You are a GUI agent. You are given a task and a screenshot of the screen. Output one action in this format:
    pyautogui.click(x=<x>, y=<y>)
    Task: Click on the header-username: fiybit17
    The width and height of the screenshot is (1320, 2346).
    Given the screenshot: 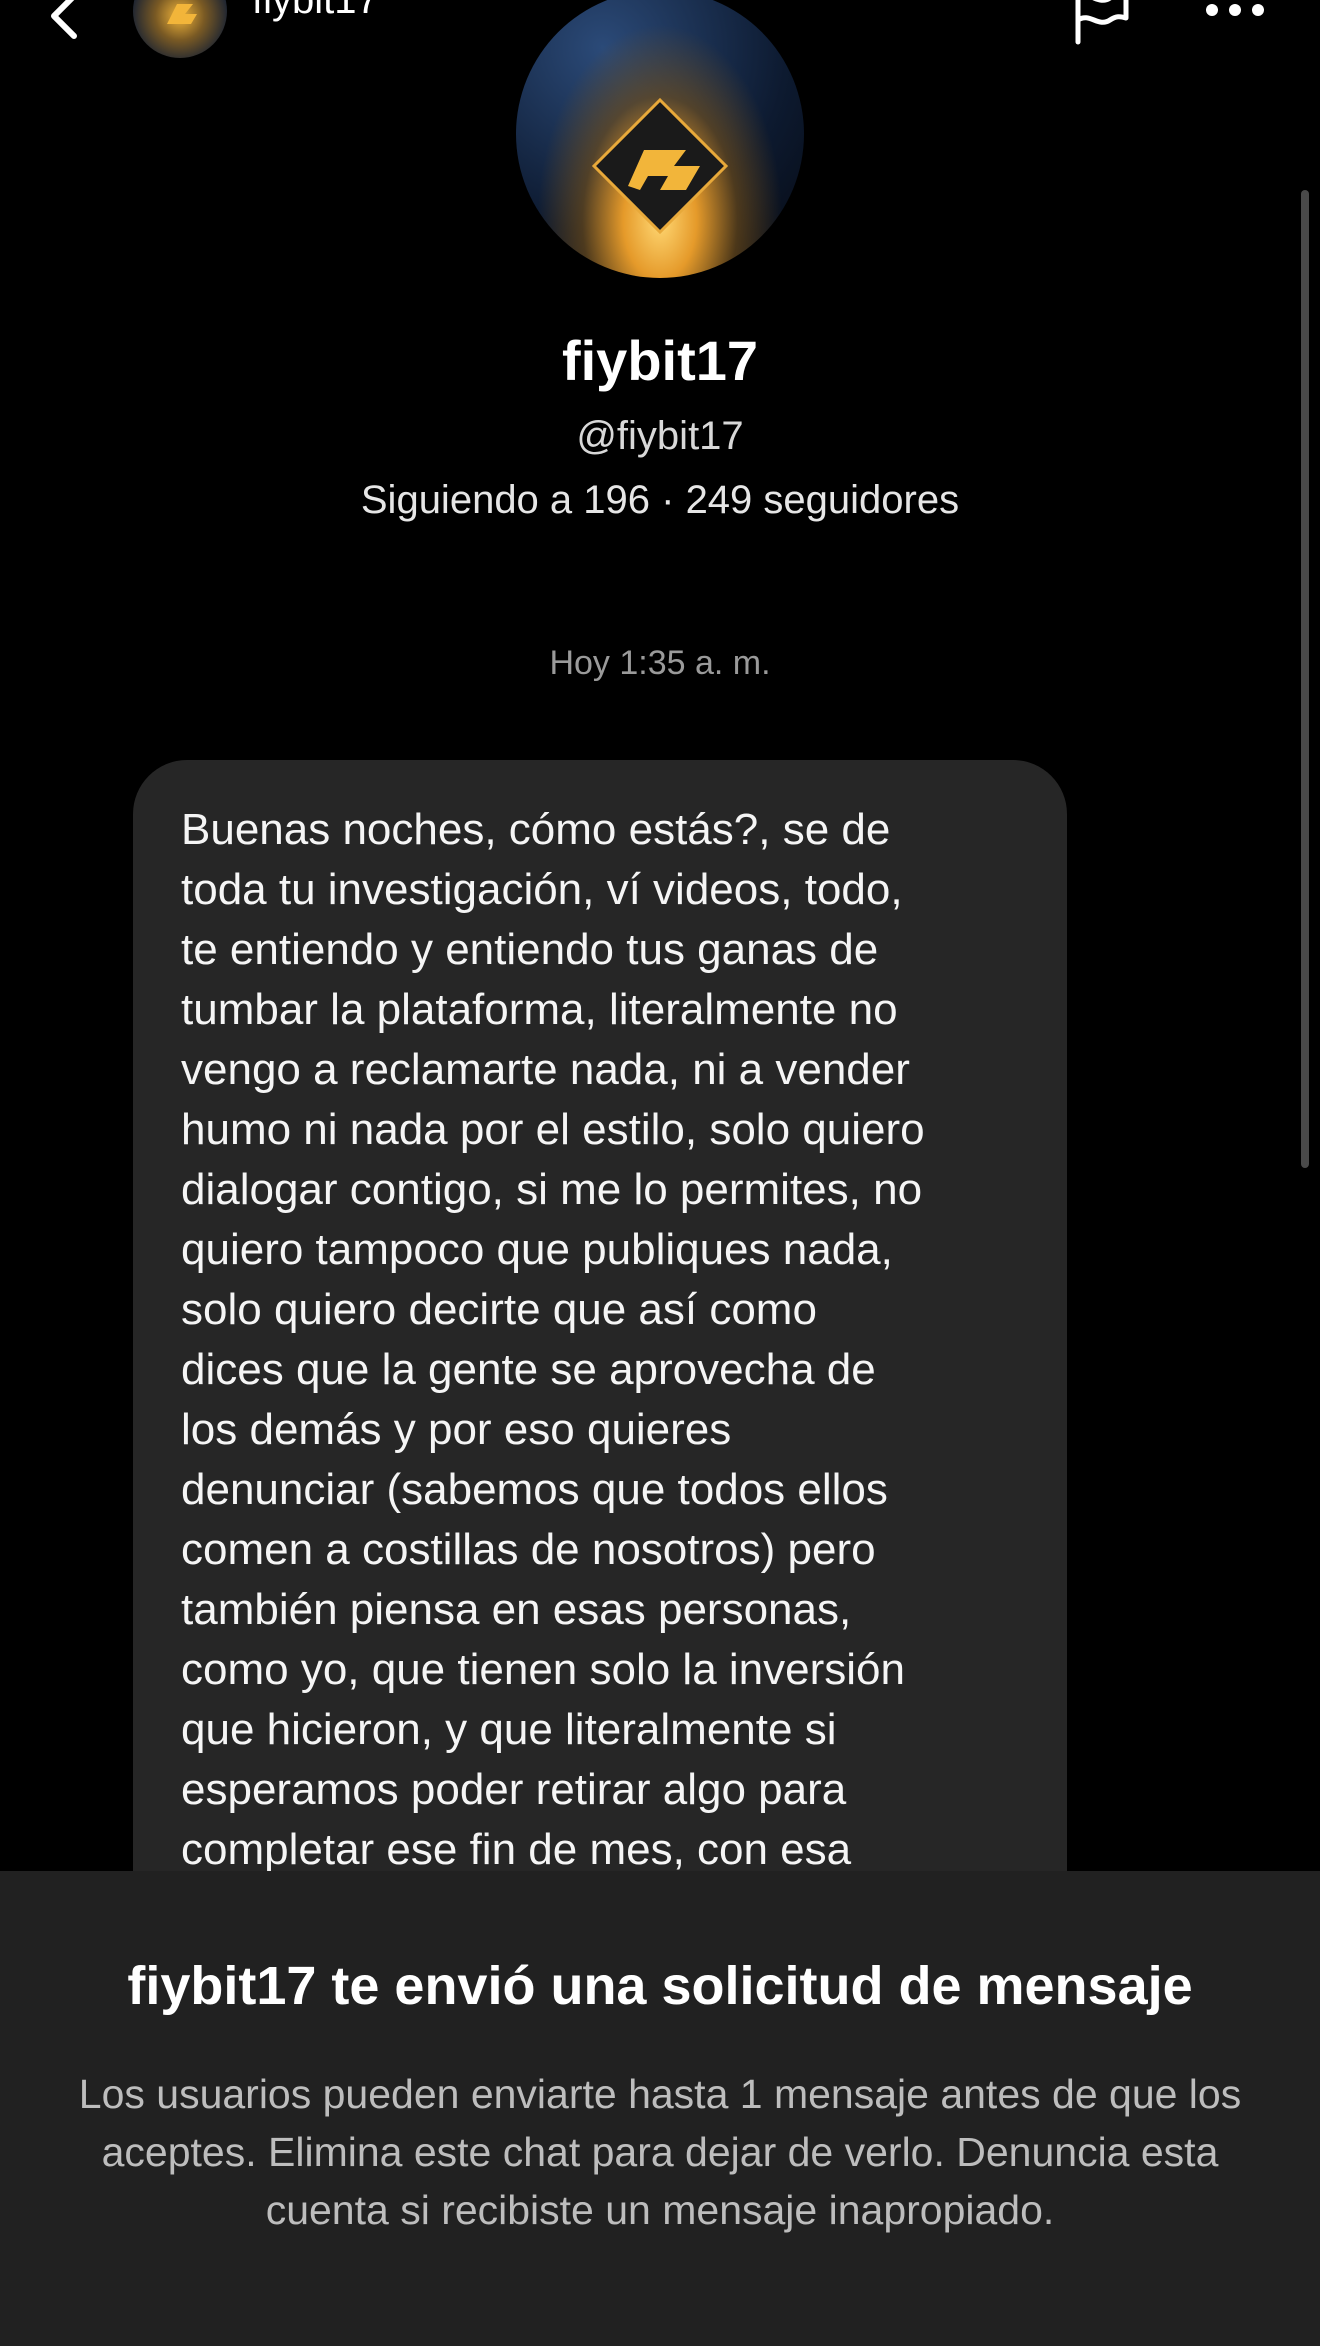 What is the action you would take?
    pyautogui.click(x=315, y=11)
    